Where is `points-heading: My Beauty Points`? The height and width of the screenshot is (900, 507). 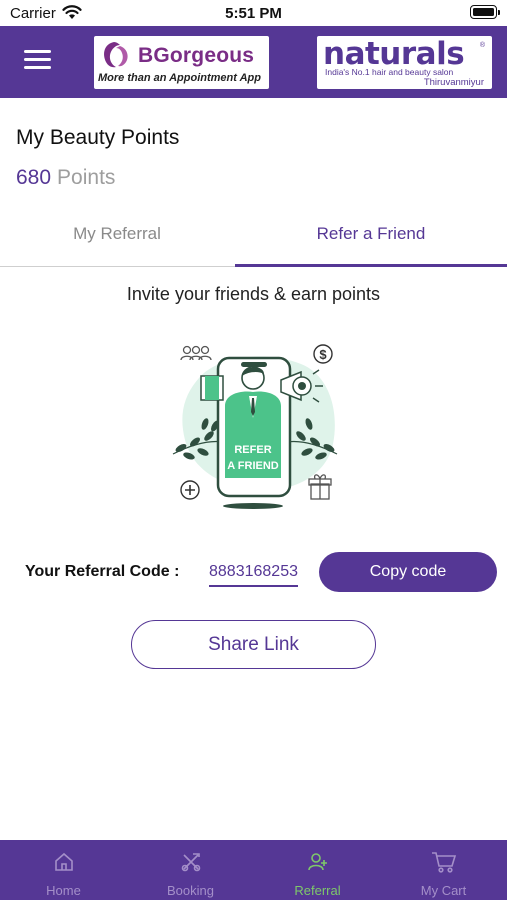
points-heading: My Beauty Points is located at coordinates (98, 137).